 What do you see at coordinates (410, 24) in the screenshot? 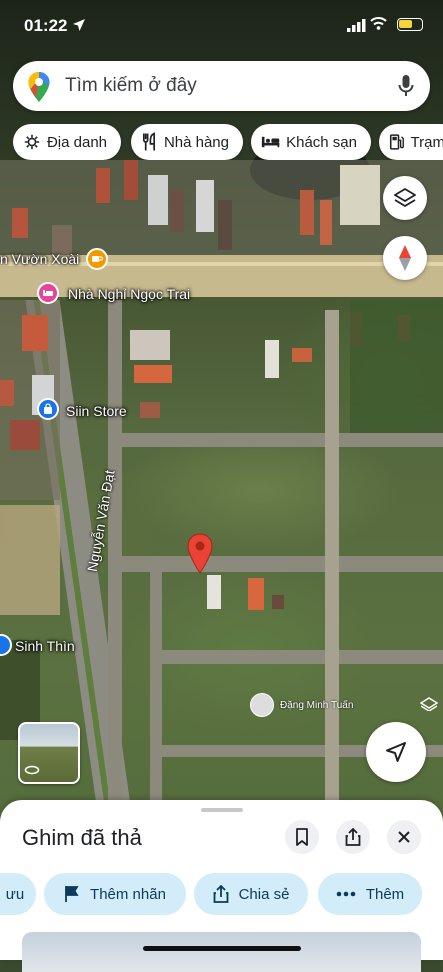
I see `battery-icon` at bounding box center [410, 24].